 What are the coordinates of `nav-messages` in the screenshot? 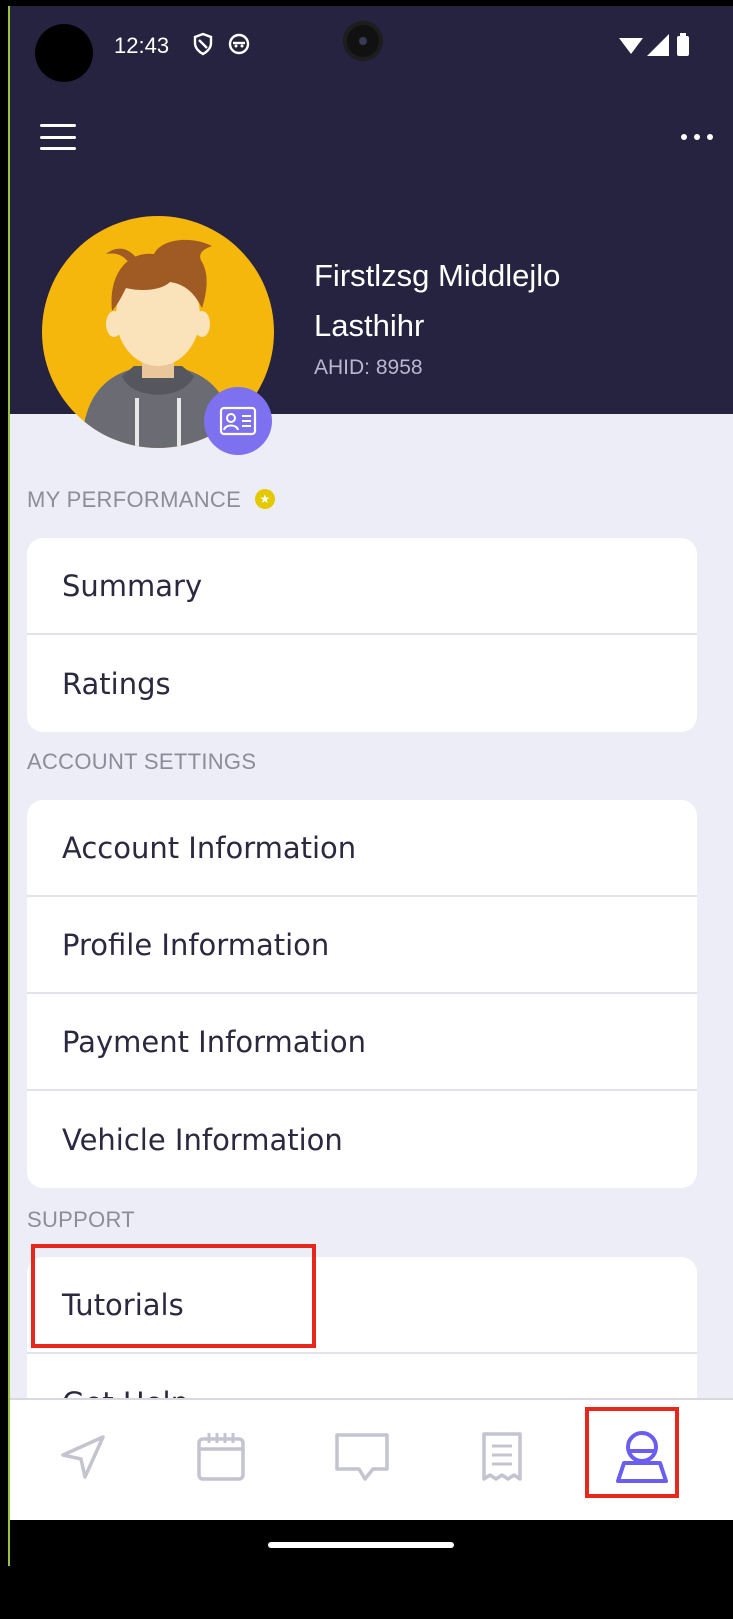 It's located at (362, 1457).